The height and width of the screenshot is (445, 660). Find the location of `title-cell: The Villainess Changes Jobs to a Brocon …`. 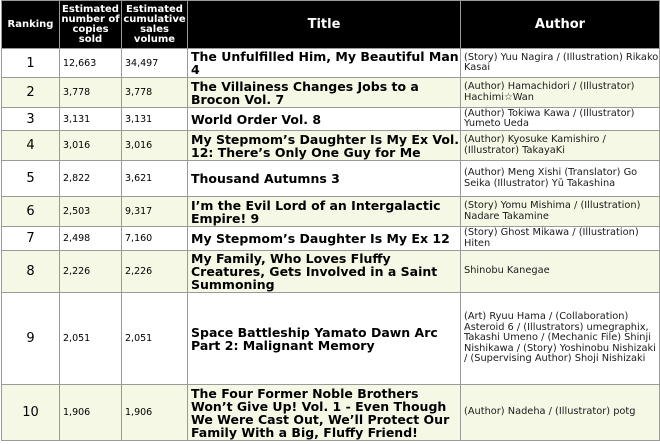

title-cell: The Villainess Changes Jobs to a Brocon … is located at coordinates (324, 92).